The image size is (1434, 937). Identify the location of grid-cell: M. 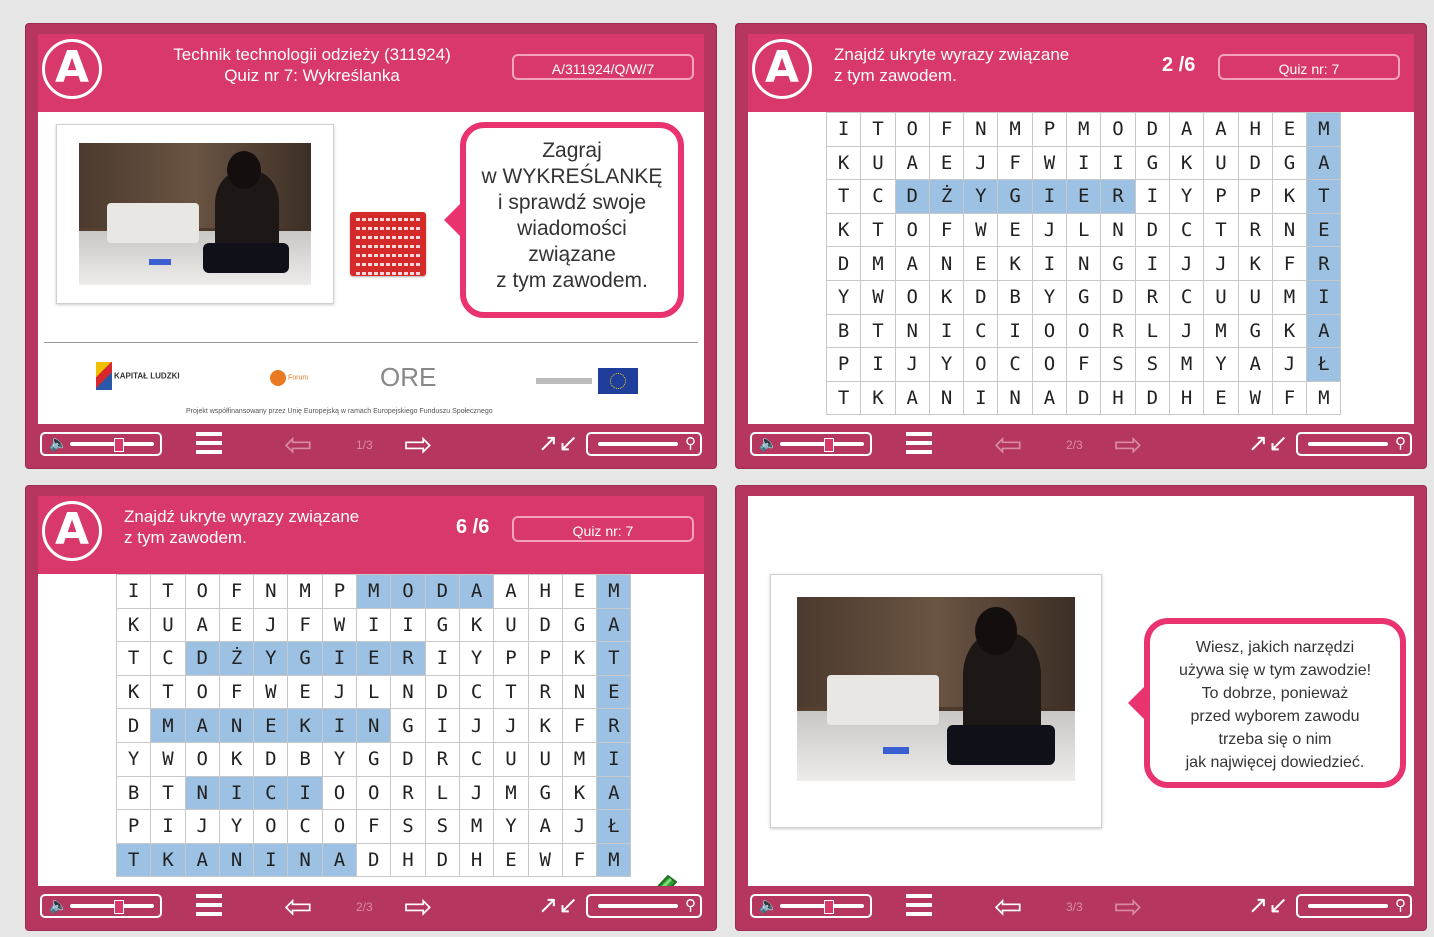
(511, 793).